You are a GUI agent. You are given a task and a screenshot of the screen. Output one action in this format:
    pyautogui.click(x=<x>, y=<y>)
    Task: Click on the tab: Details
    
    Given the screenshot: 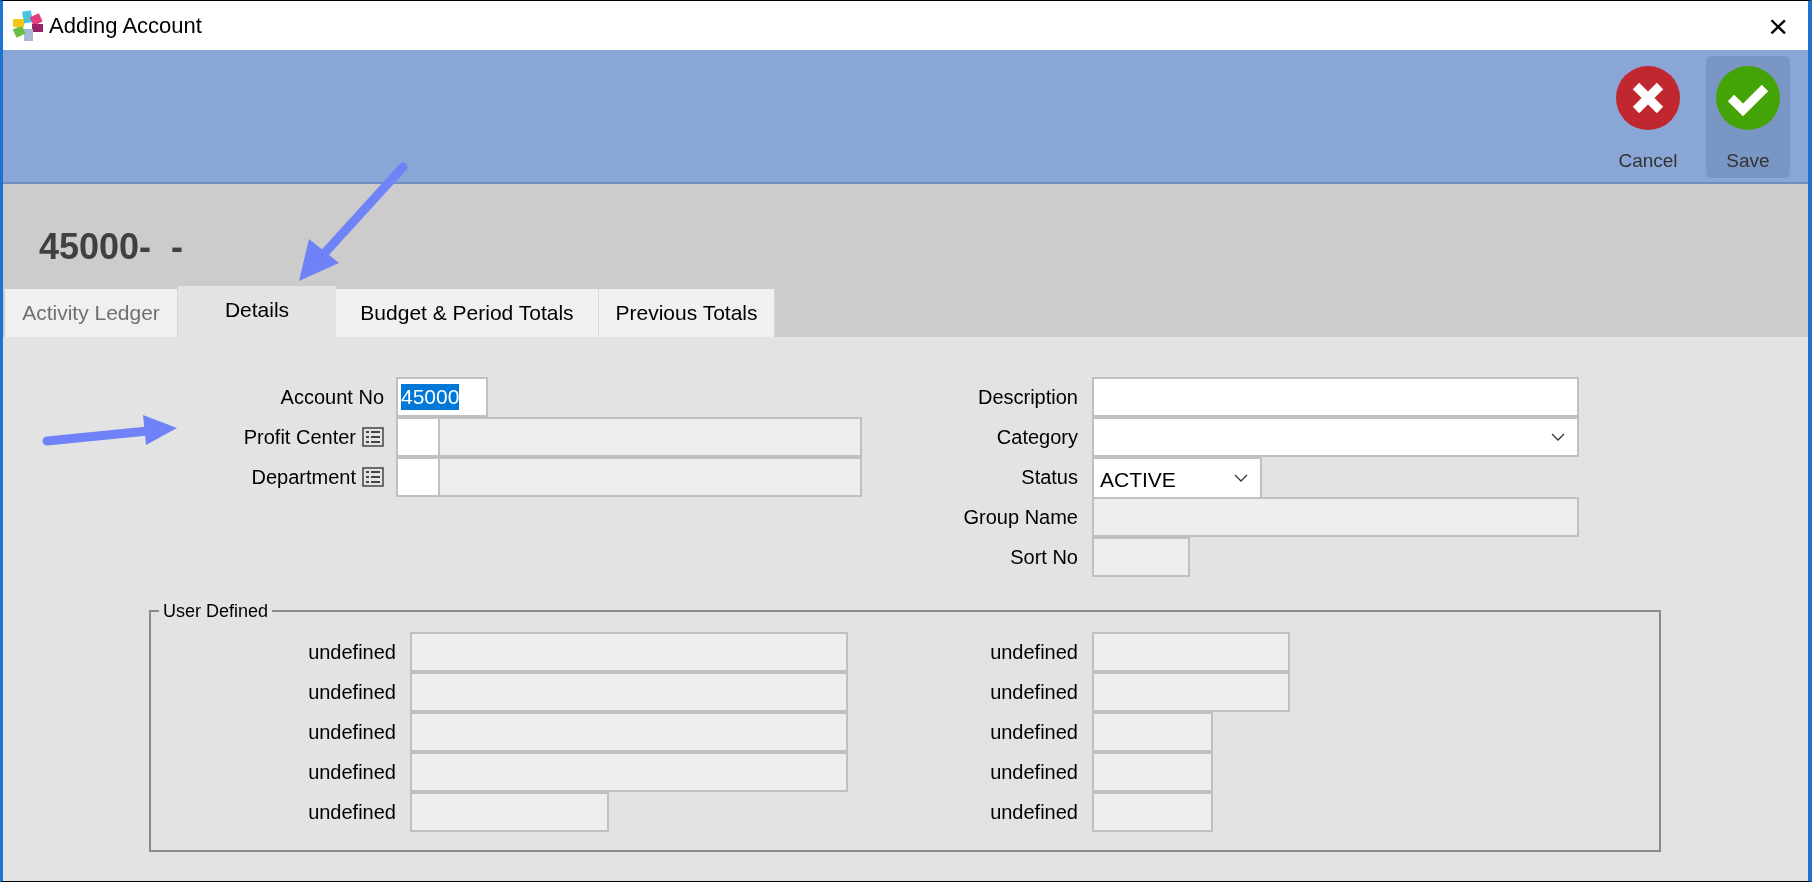 What is the action you would take?
    pyautogui.click(x=257, y=311)
    